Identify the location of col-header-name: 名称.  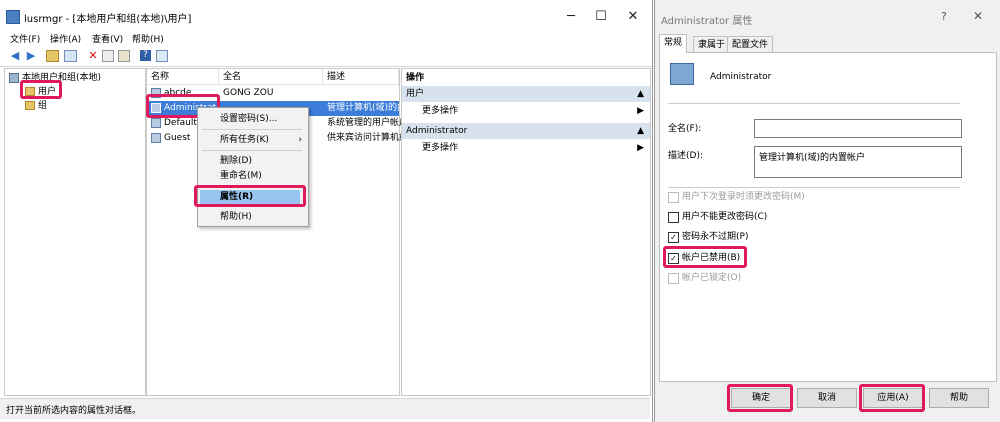
(183, 77).